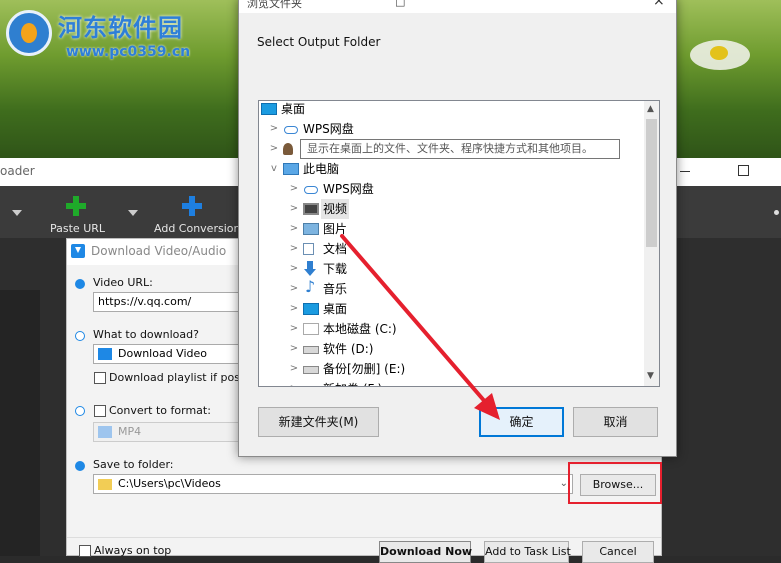 The width and height of the screenshot is (781, 563). What do you see at coordinates (274, 5) in the screenshot?
I see `browse-dialog-title: 浏览文件夹` at bounding box center [274, 5].